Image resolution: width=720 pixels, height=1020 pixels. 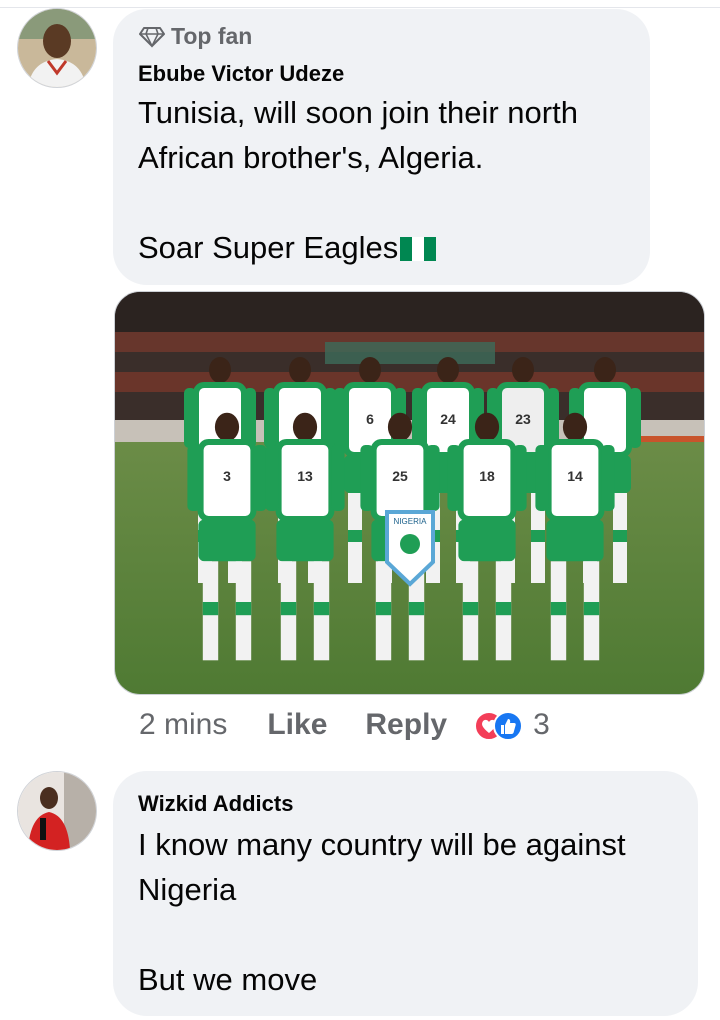 What do you see at coordinates (227, 476) in the screenshot?
I see `jersey-number: 3` at bounding box center [227, 476].